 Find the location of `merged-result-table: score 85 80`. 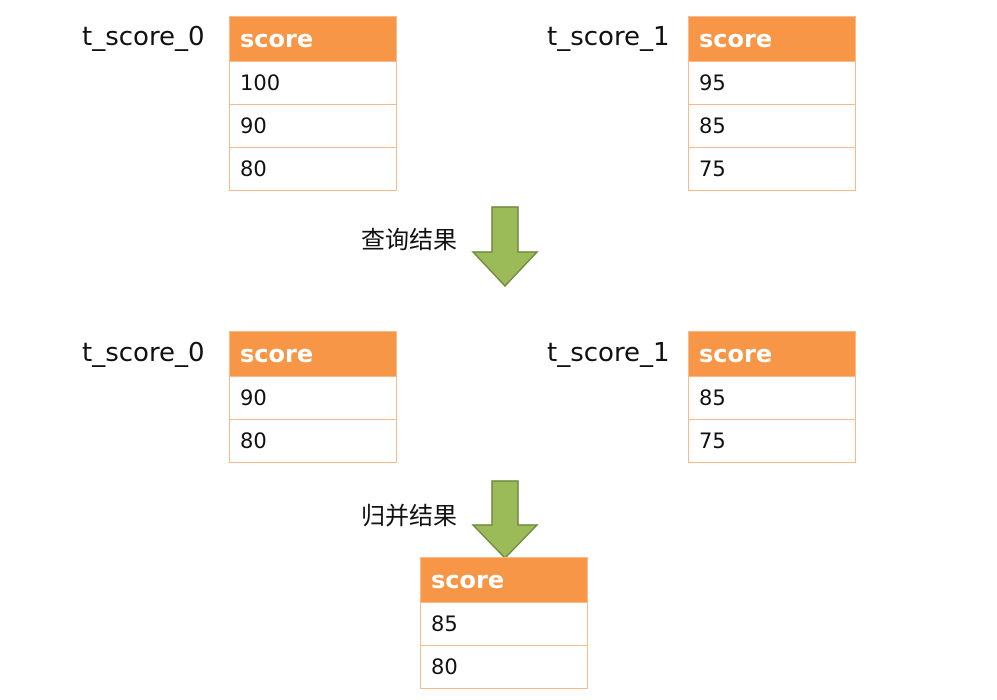

merged-result-table: score 85 80 is located at coordinates (504, 623).